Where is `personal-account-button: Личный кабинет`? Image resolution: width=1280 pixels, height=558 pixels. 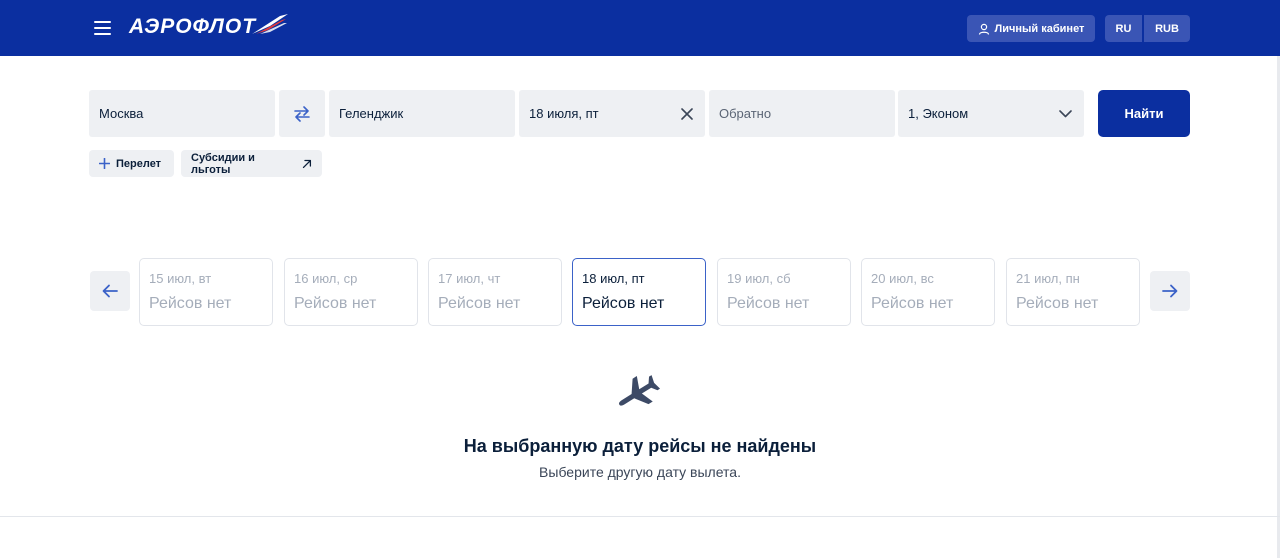
personal-account-button: Личный кабинет is located at coordinates (1031, 28).